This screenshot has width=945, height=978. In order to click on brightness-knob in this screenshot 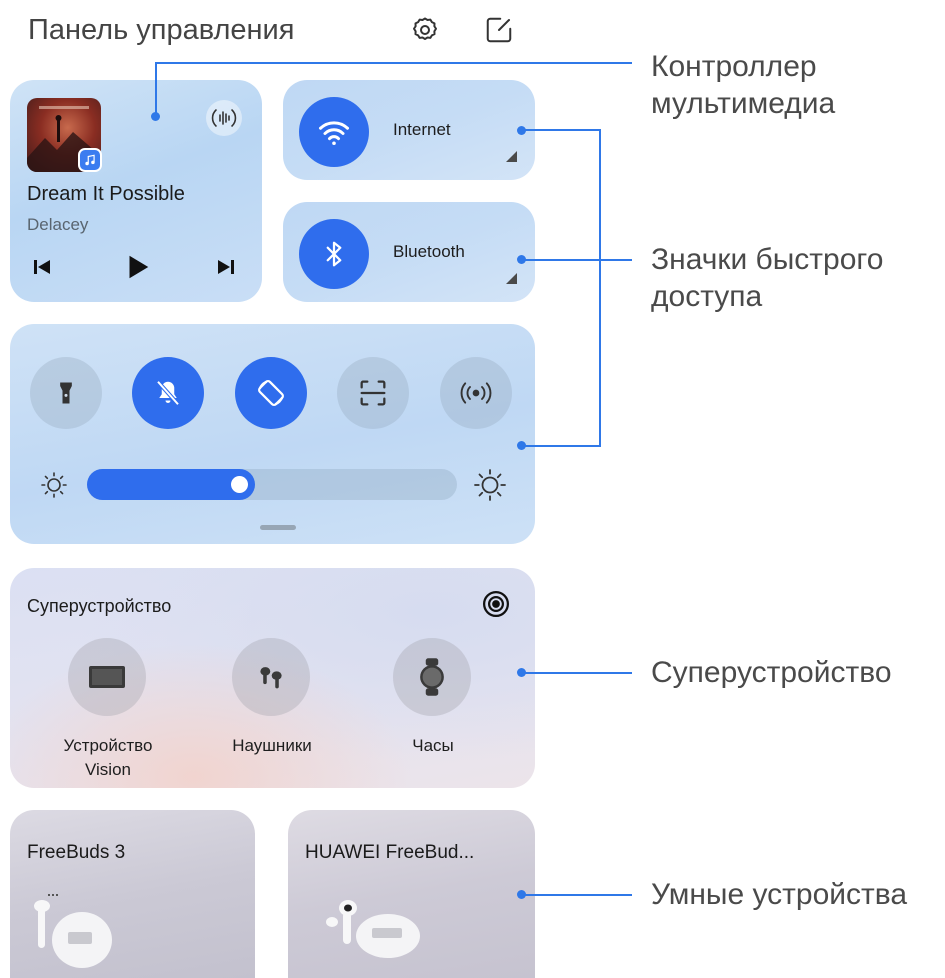, I will do `click(239, 484)`.